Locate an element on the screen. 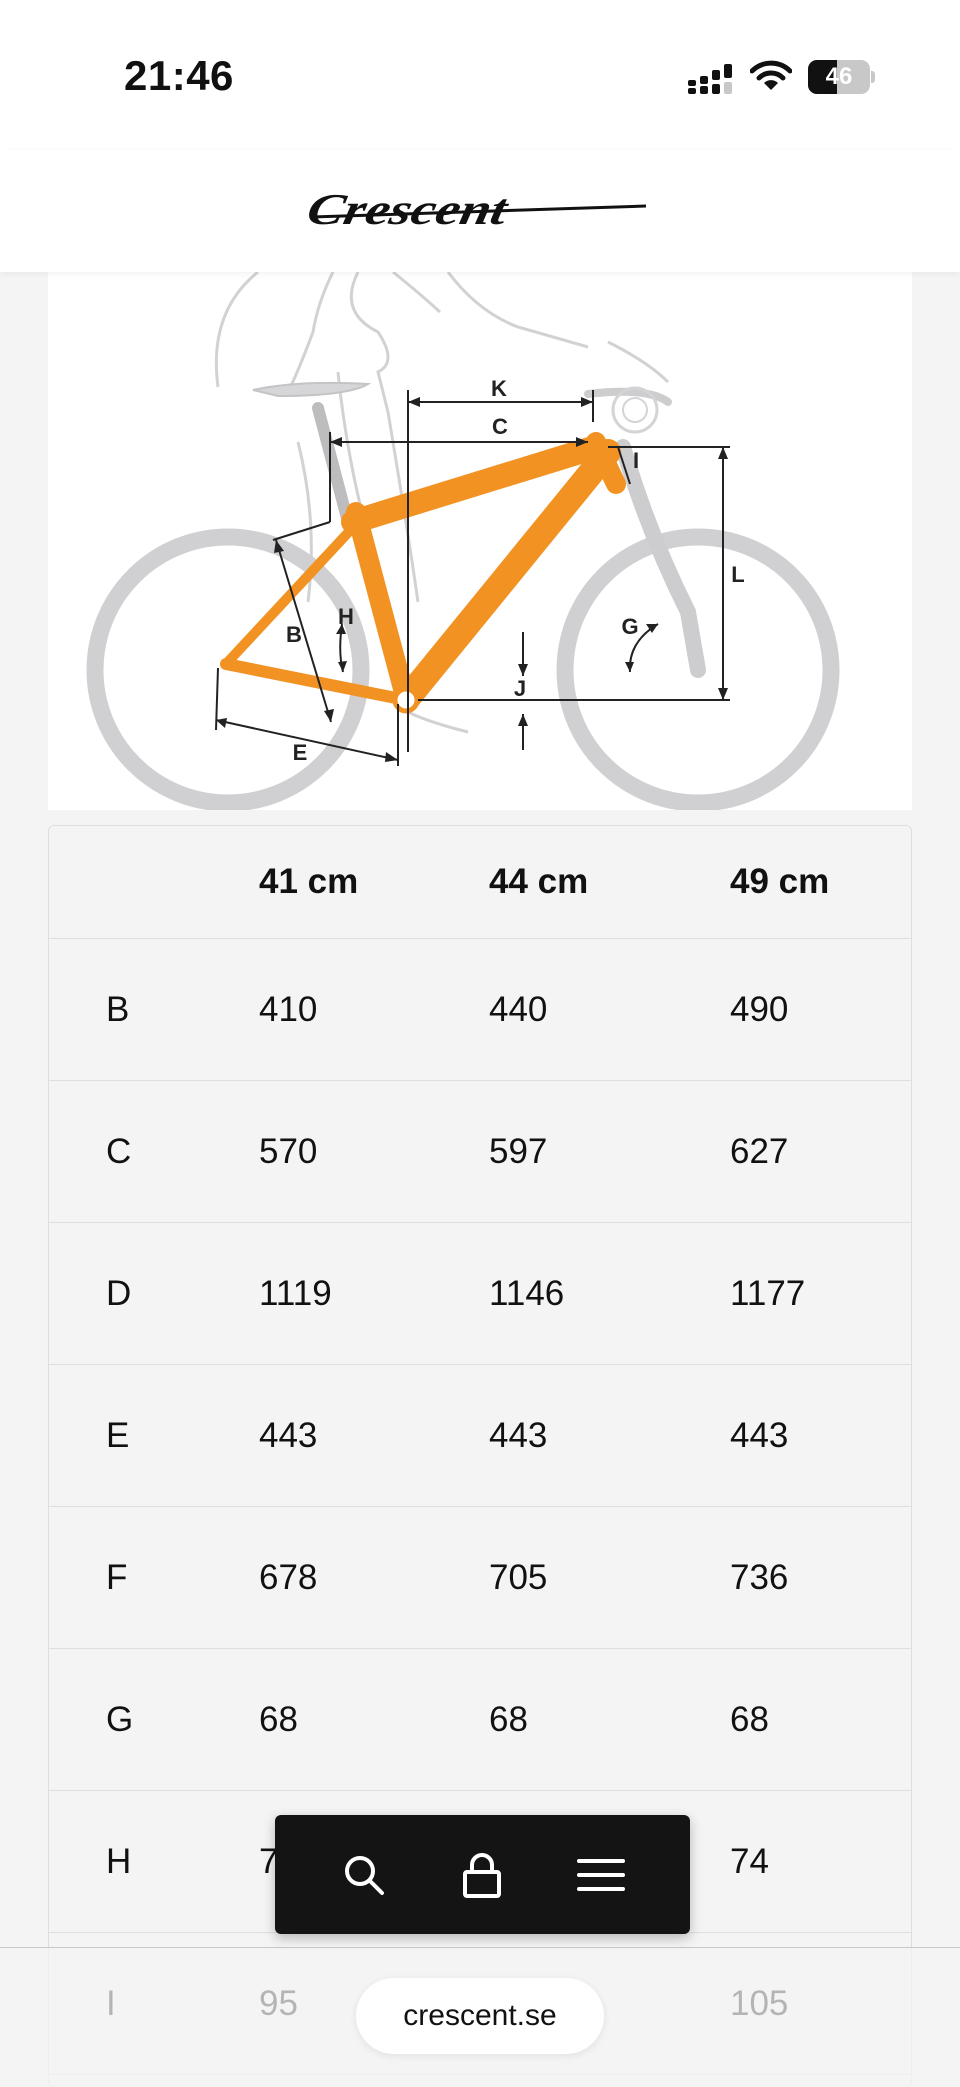 Image resolution: width=960 pixels, height=2087 pixels. table-row: F 678 705 736 is located at coordinates (480, 1578).